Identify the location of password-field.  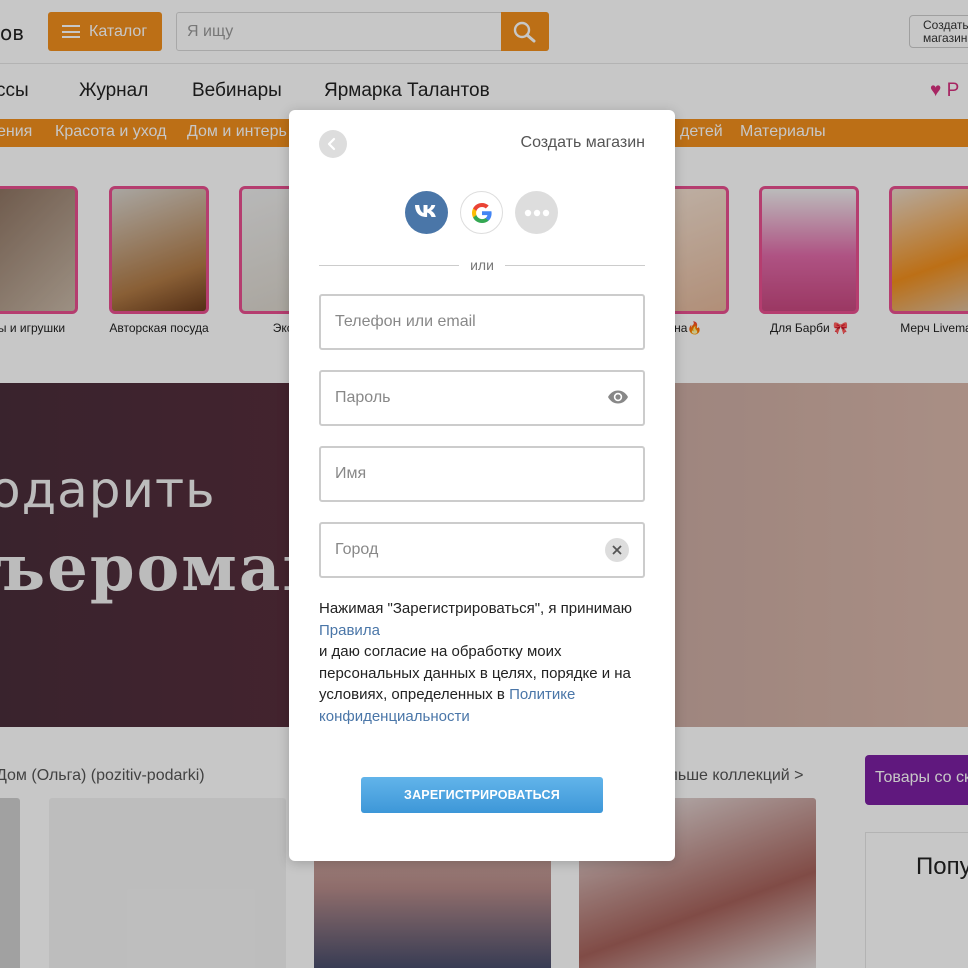
(482, 398).